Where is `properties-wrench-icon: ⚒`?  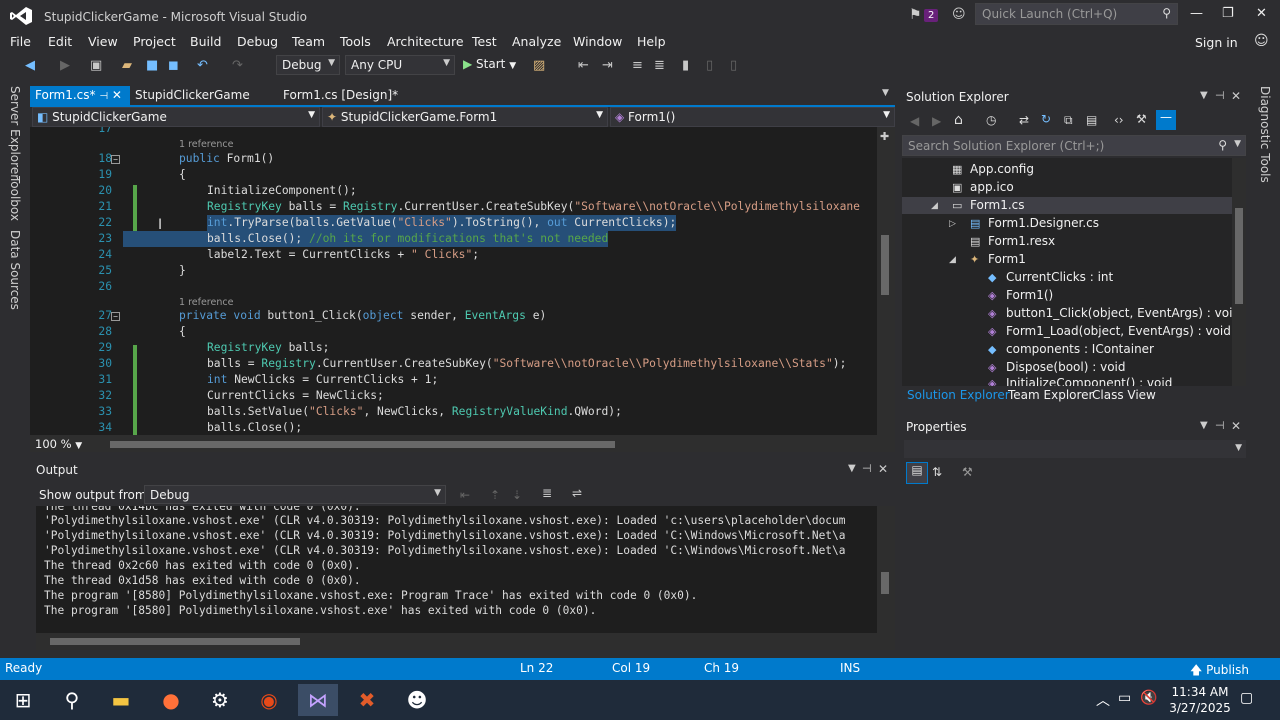
properties-wrench-icon: ⚒ is located at coordinates (1141, 119).